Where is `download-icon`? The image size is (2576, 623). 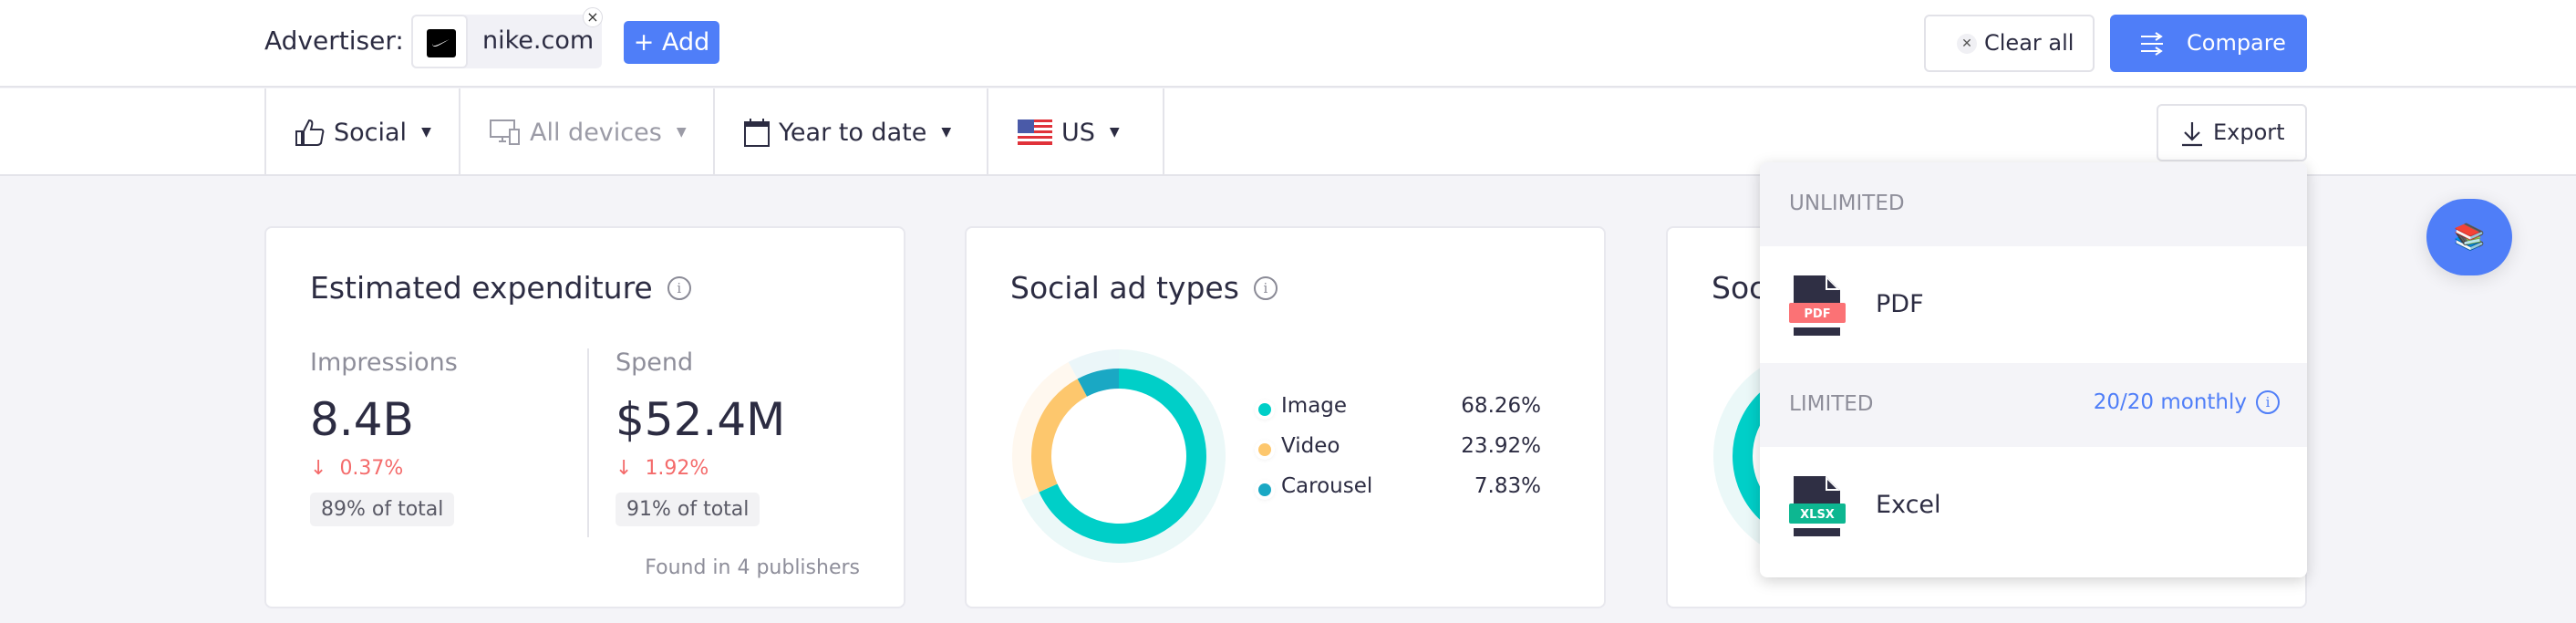 download-icon is located at coordinates (2192, 134).